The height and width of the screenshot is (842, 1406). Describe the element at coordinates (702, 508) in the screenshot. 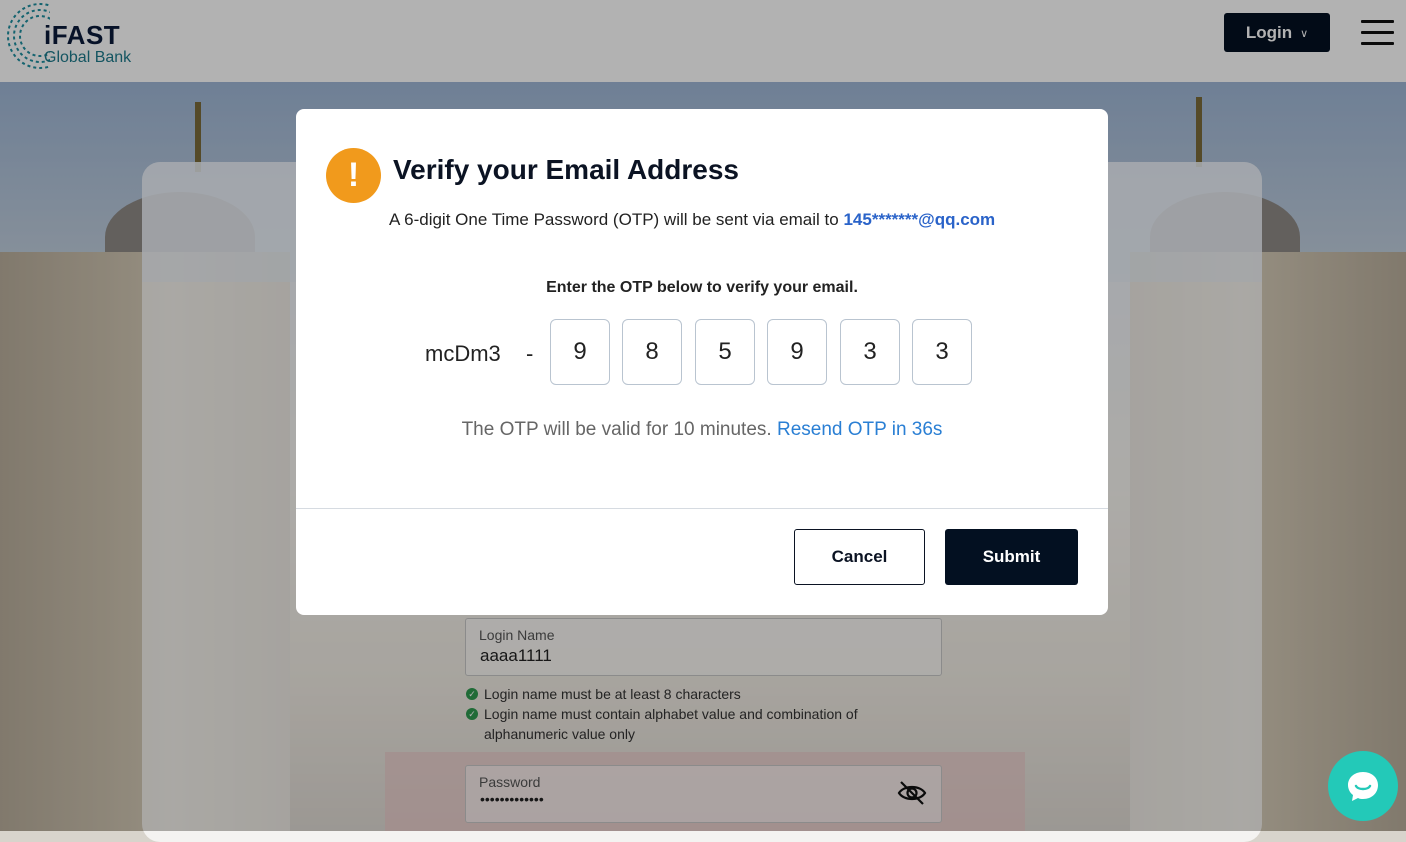

I see `modal-divider` at that location.